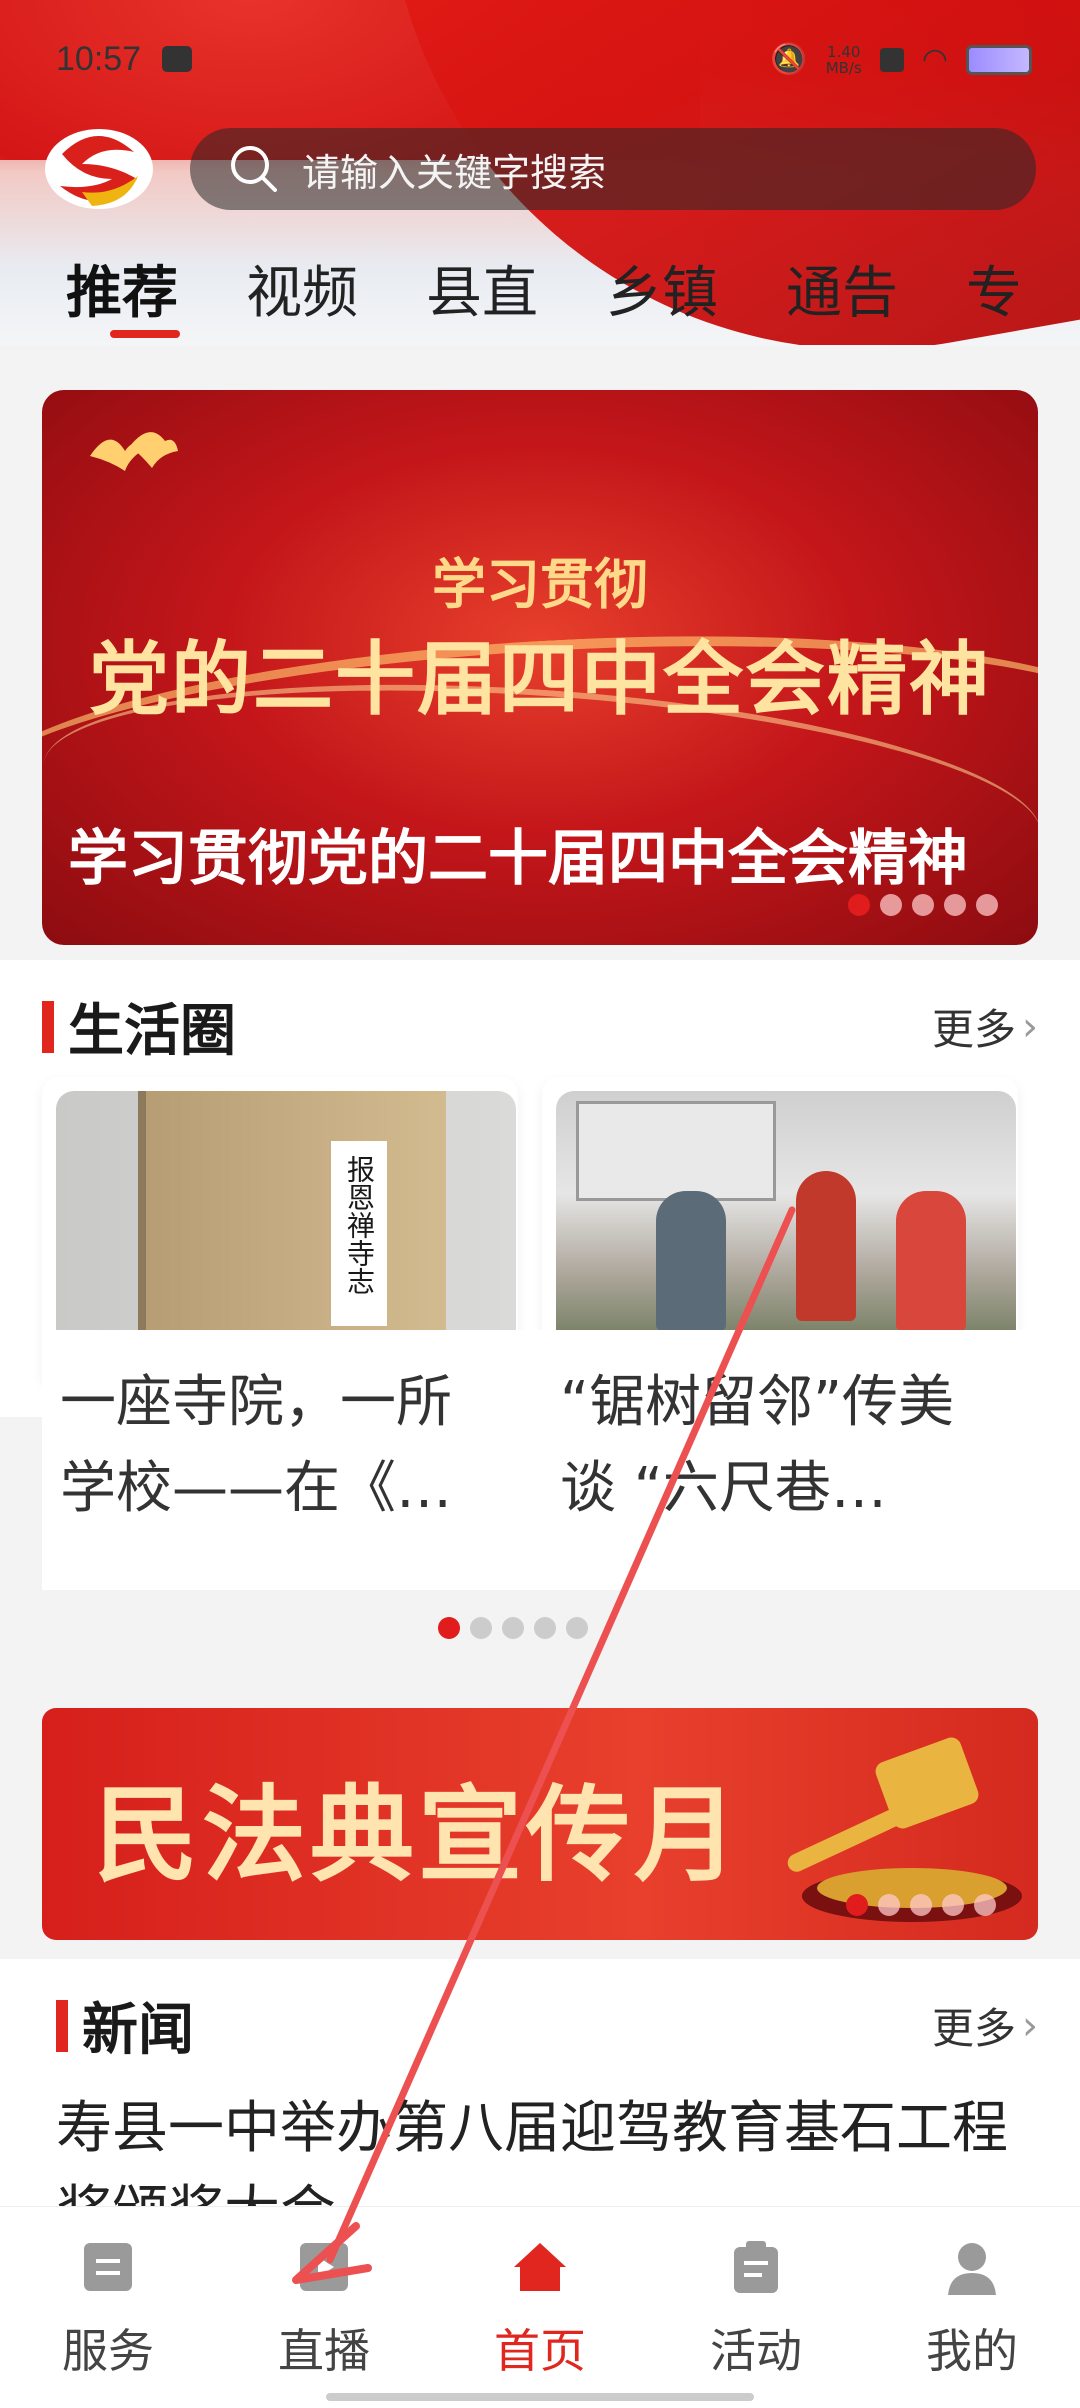 The image size is (1080, 2408). I want to click on tab-recommend: 推荐, so click(123, 293).